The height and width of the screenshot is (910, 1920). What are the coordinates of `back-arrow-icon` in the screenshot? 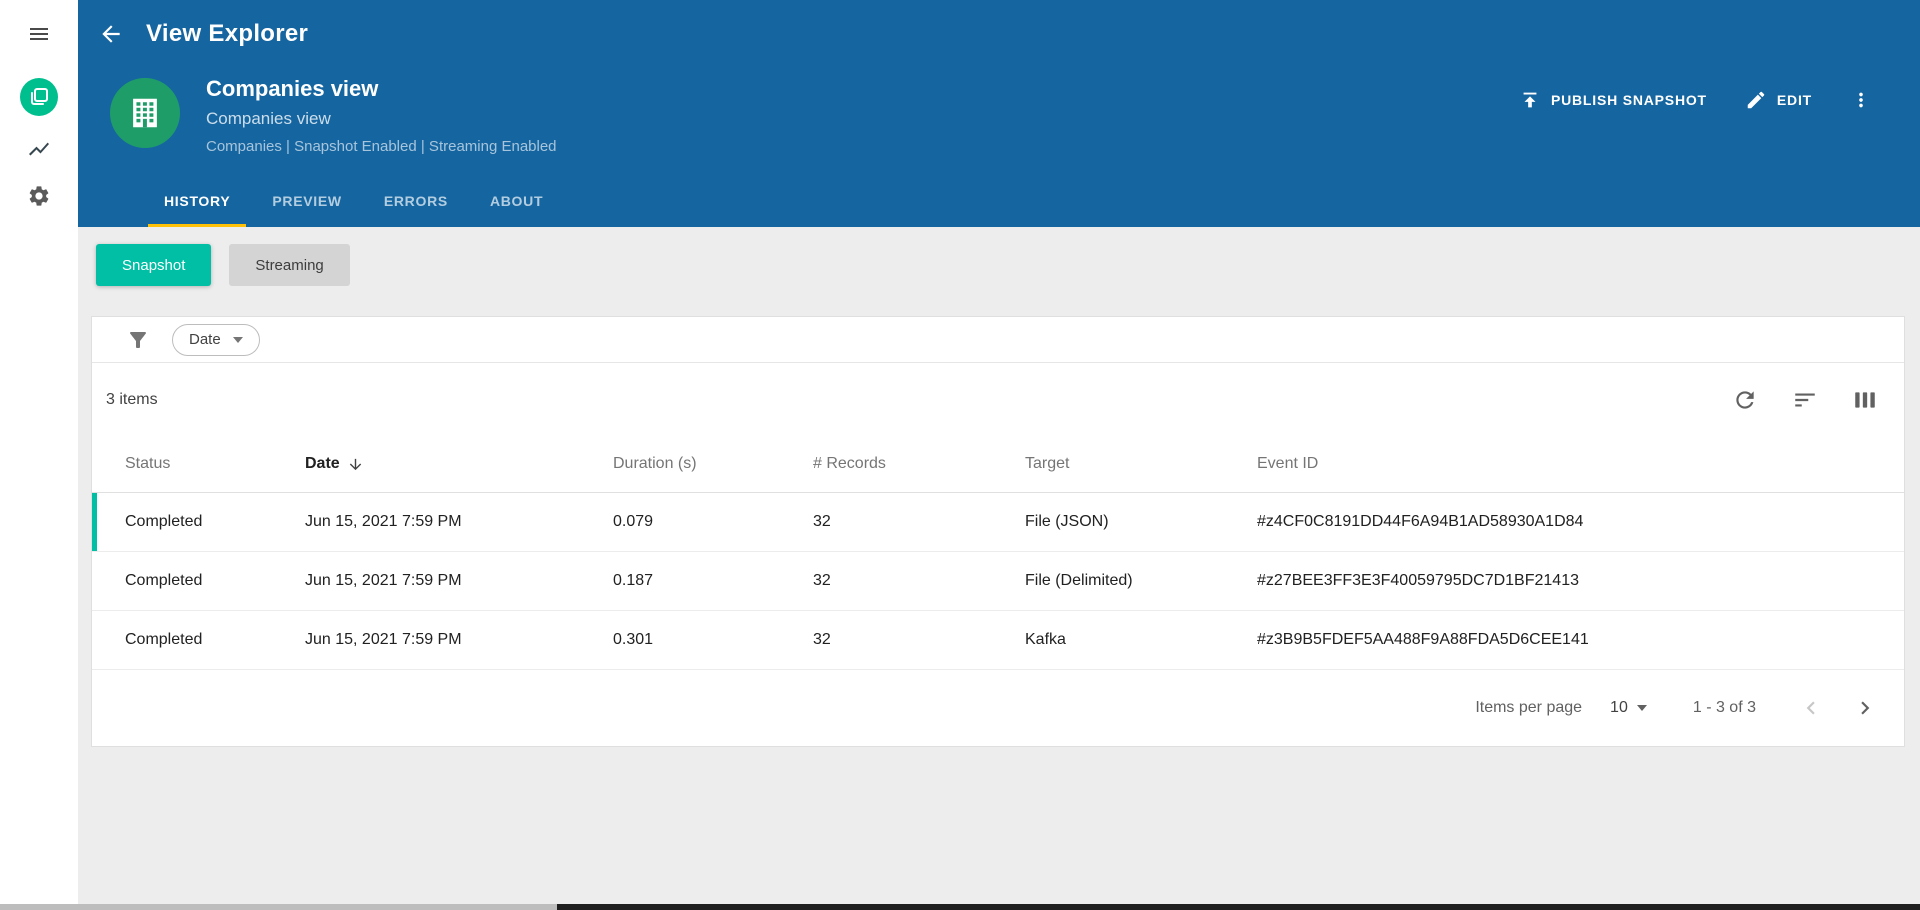 It's located at (111, 34).